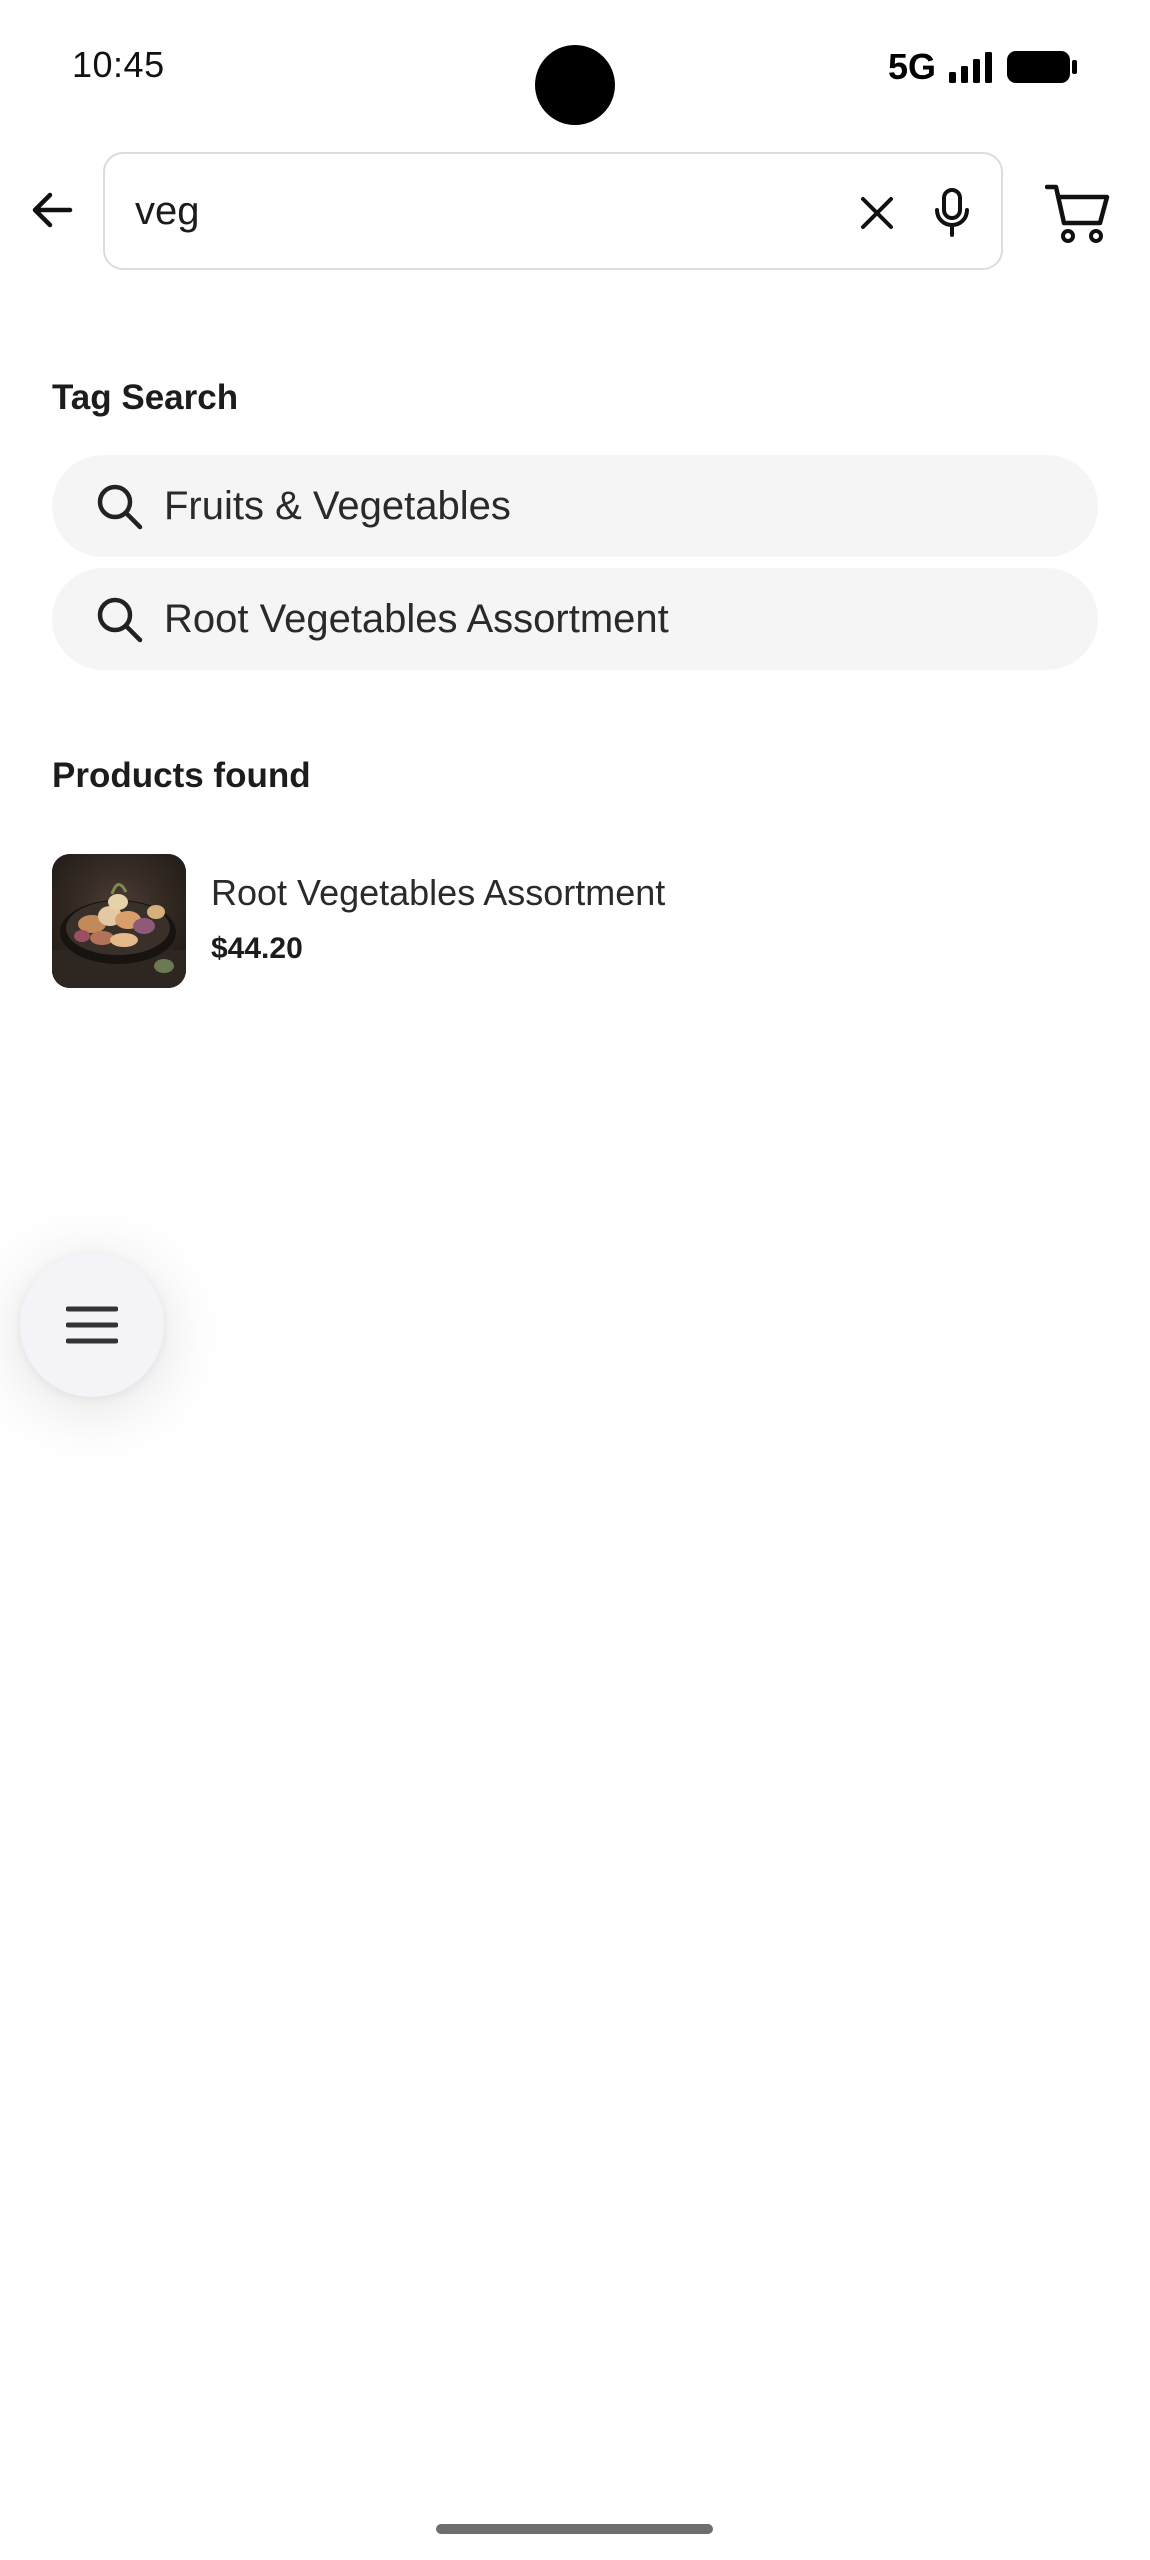 The width and height of the screenshot is (1150, 2560). I want to click on shopping-cart-icon, so click(1077, 213).